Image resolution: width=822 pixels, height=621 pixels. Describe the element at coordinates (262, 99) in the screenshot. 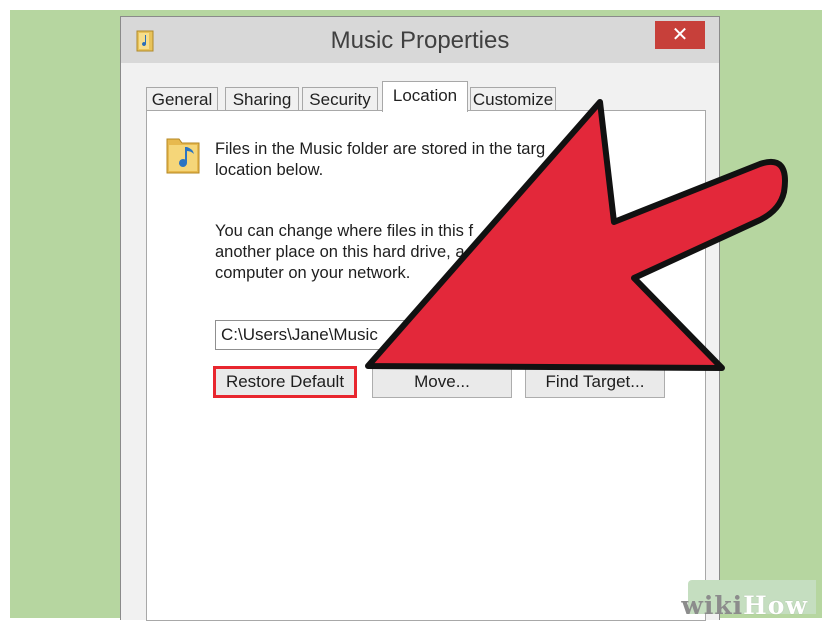

I see `tab-sharing: Sharing` at that location.